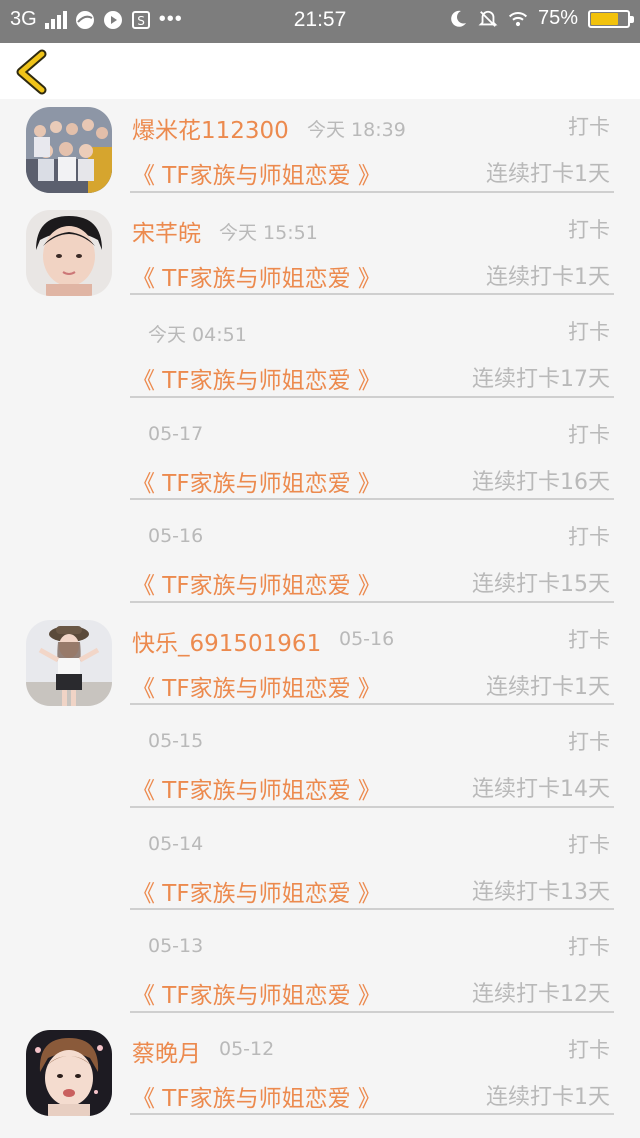  What do you see at coordinates (371, 536) in the screenshot?
I see `row-header: 05-16 打卡` at bounding box center [371, 536].